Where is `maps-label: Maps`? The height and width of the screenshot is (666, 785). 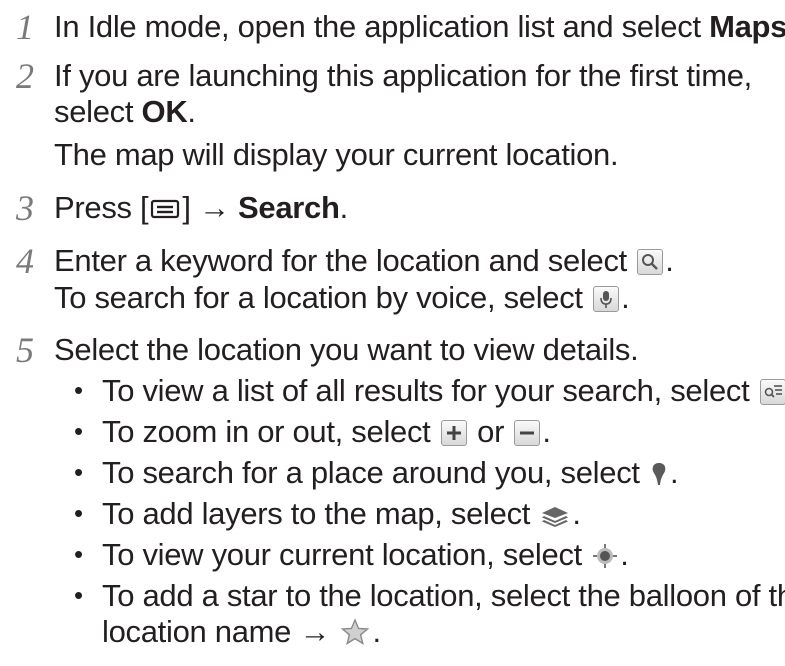
maps-label: Maps is located at coordinates (747, 26).